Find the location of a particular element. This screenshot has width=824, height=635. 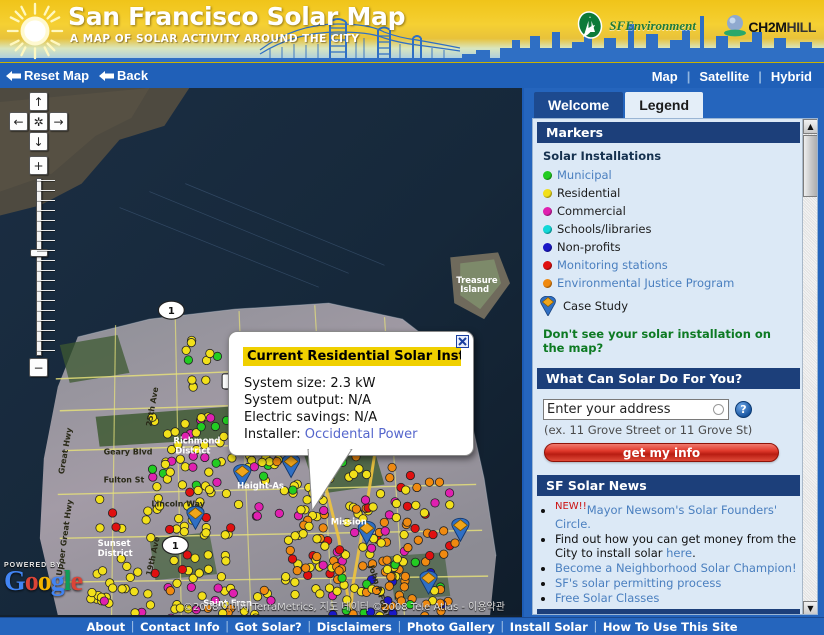

page-title: San Francisco Solar Map is located at coordinates (237, 16).